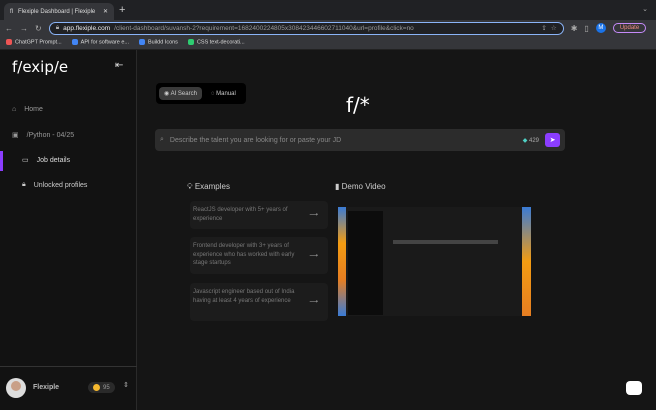 This screenshot has width=656, height=410. Describe the element at coordinates (126, 385) in the screenshot. I see `expand-chevrons-icon: ⇕` at that location.